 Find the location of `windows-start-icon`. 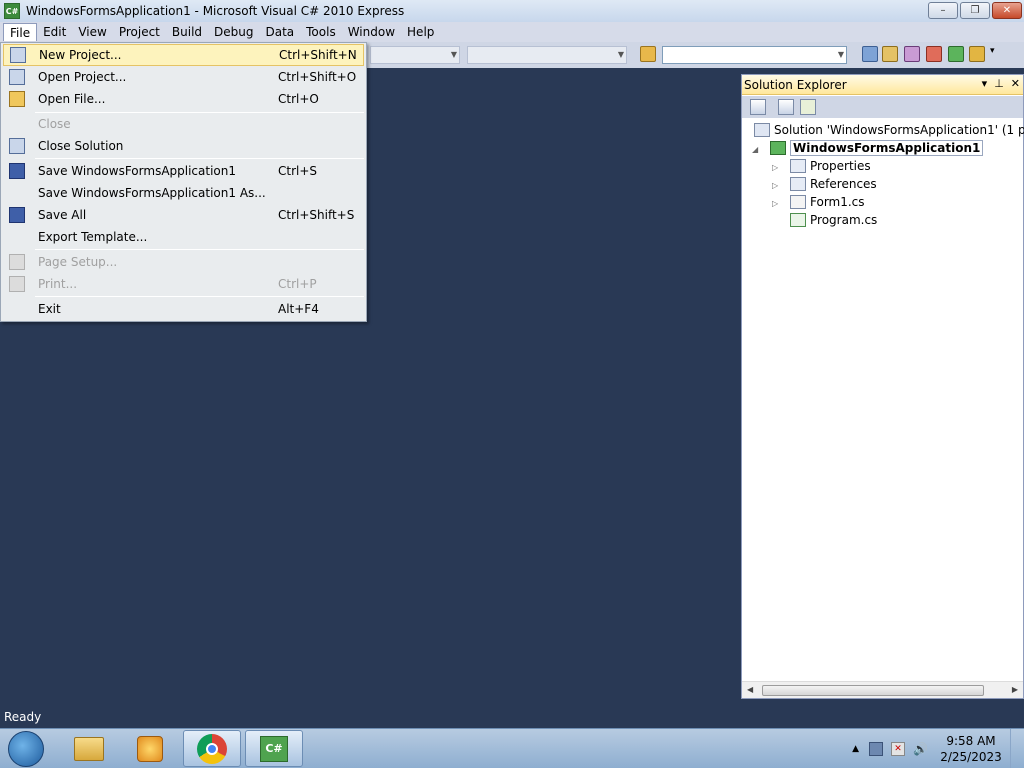

windows-start-icon is located at coordinates (26, 749).